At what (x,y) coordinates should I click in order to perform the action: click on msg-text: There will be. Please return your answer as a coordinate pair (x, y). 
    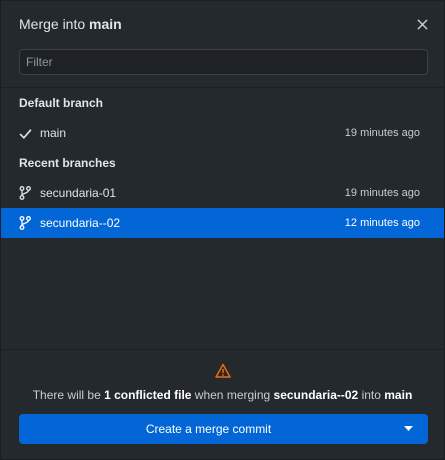
    Looking at the image, I should click on (66, 395).